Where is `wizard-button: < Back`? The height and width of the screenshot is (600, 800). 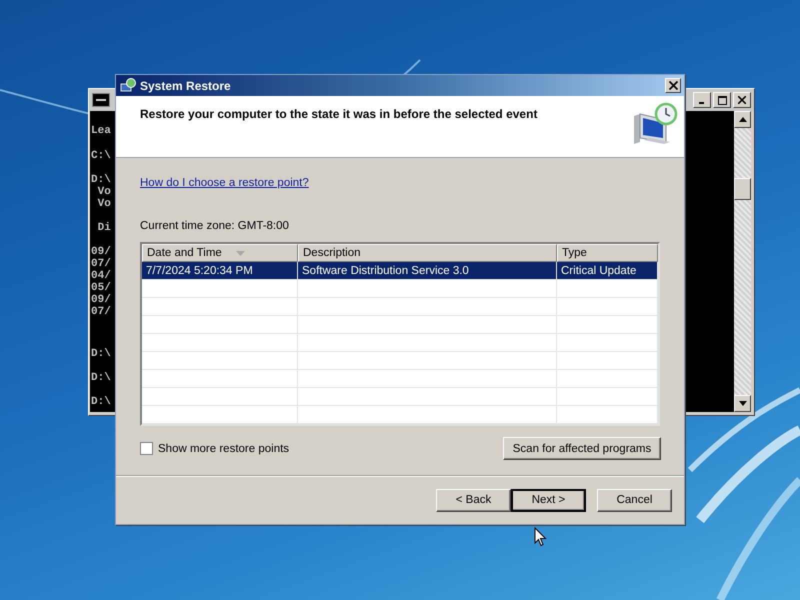
wizard-button: < Back is located at coordinates (473, 500).